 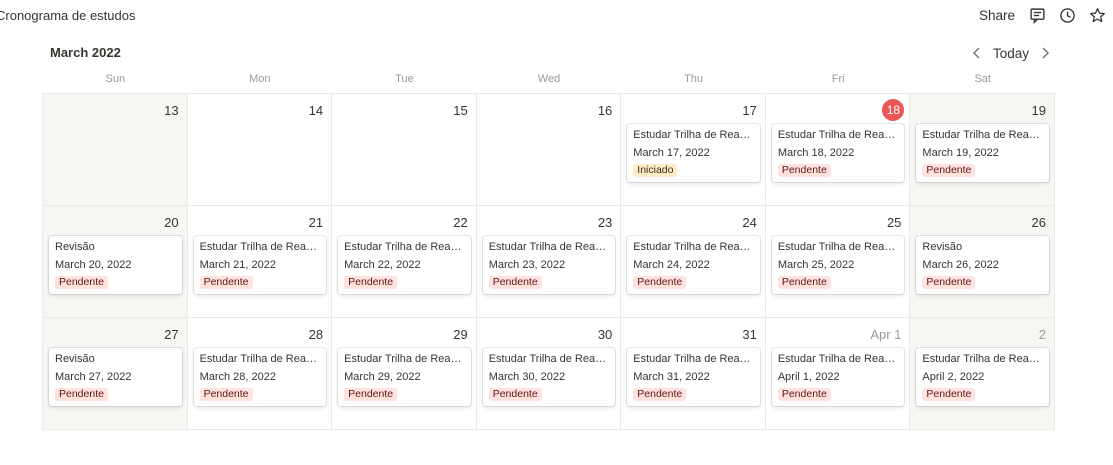 What do you see at coordinates (1067, 15) in the screenshot?
I see `clock-icon` at bounding box center [1067, 15].